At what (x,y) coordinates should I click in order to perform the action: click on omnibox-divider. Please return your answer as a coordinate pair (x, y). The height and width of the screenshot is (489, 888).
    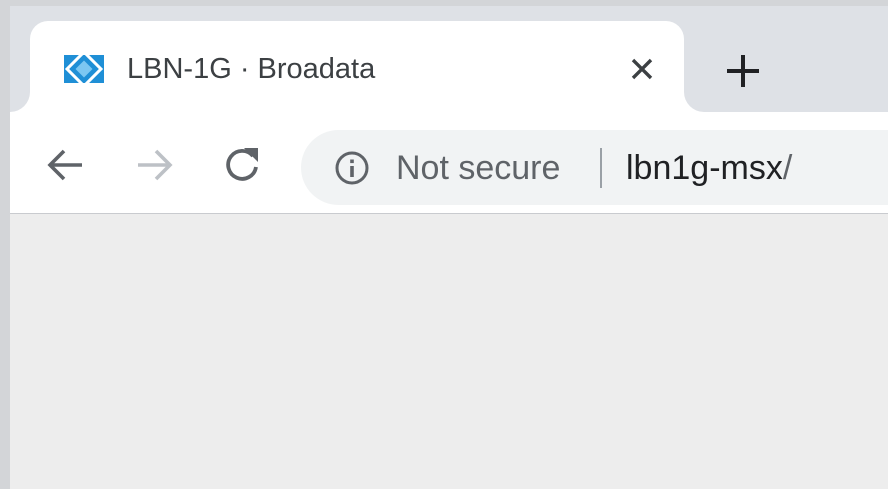
    Looking at the image, I should click on (601, 168).